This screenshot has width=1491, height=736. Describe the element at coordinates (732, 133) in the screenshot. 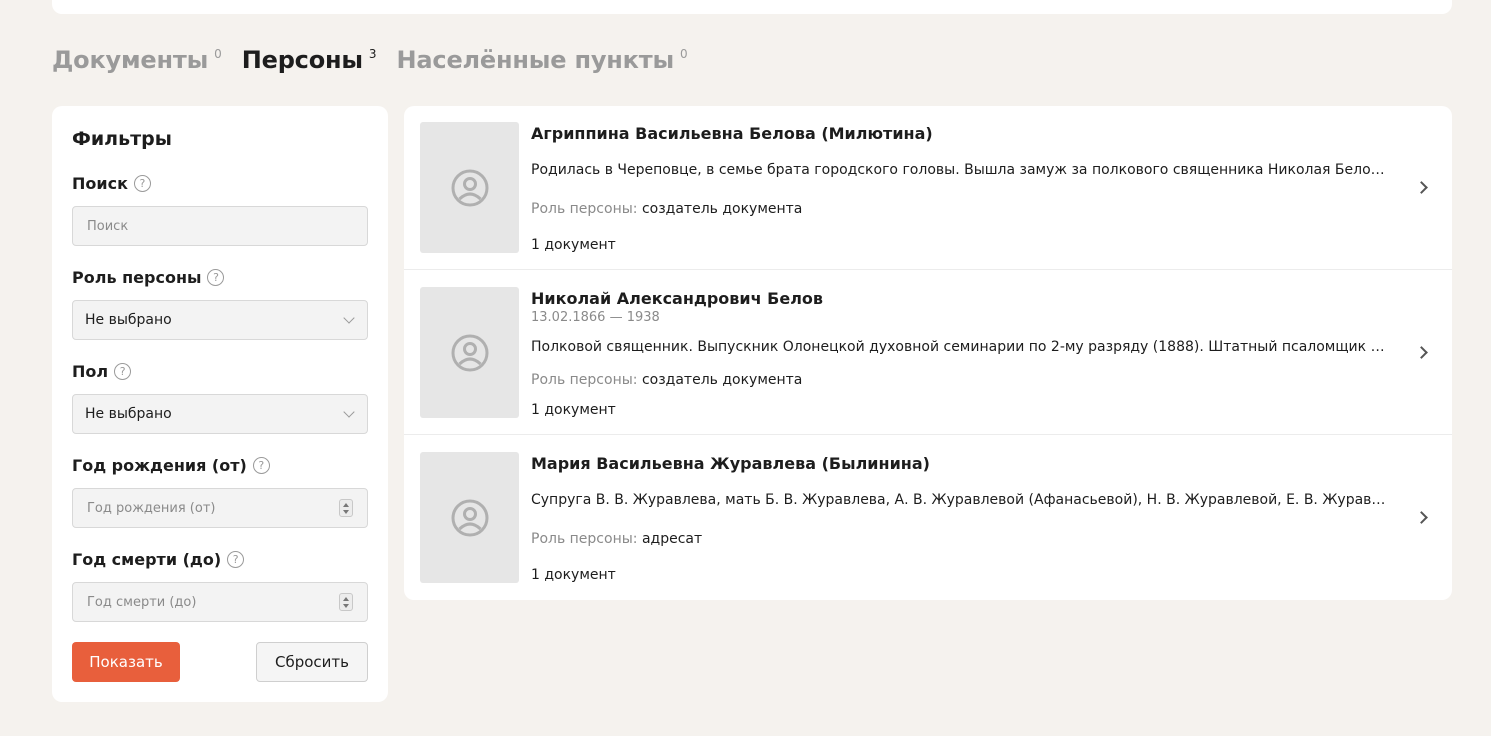

I see `person-name: Агриппина Васильевна Белова (Милютина)` at that location.